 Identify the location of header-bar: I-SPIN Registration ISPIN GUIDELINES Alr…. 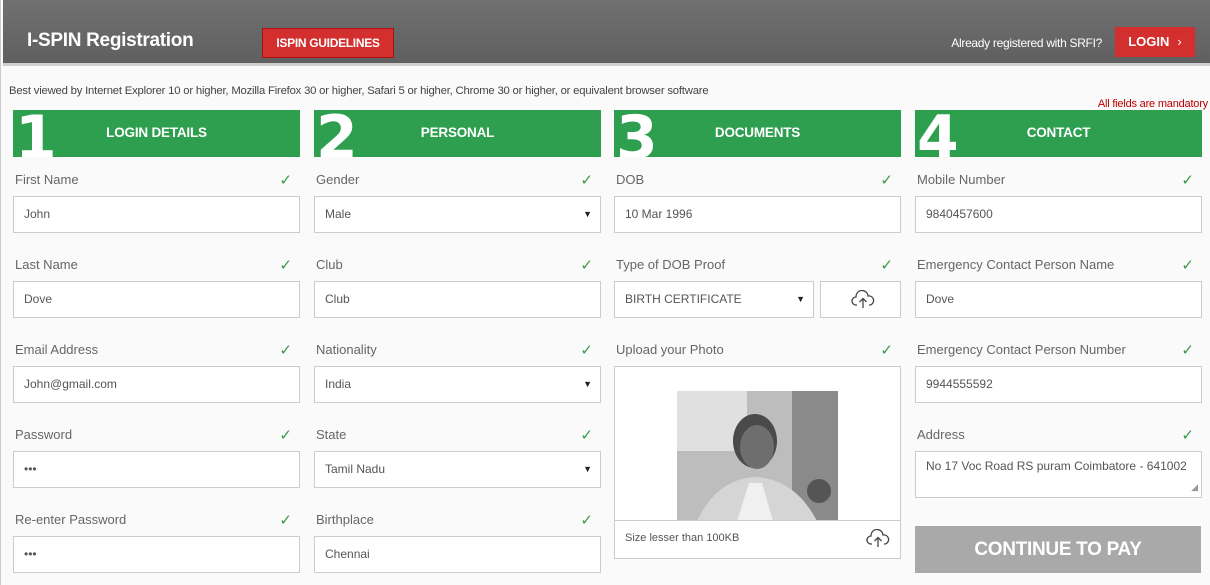
(606, 33).